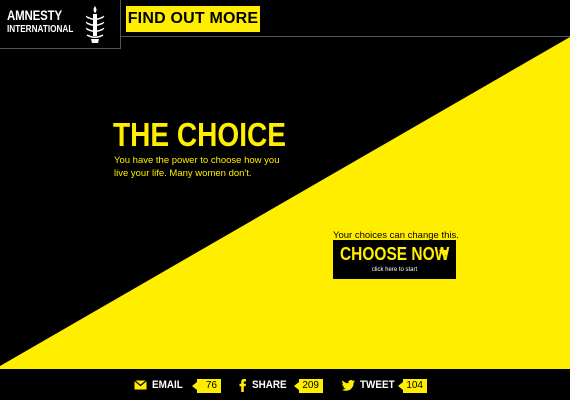 The height and width of the screenshot is (400, 570). Describe the element at coordinates (395, 254) in the screenshot. I see `choose-now-label: CHOOSE NOW` at that location.